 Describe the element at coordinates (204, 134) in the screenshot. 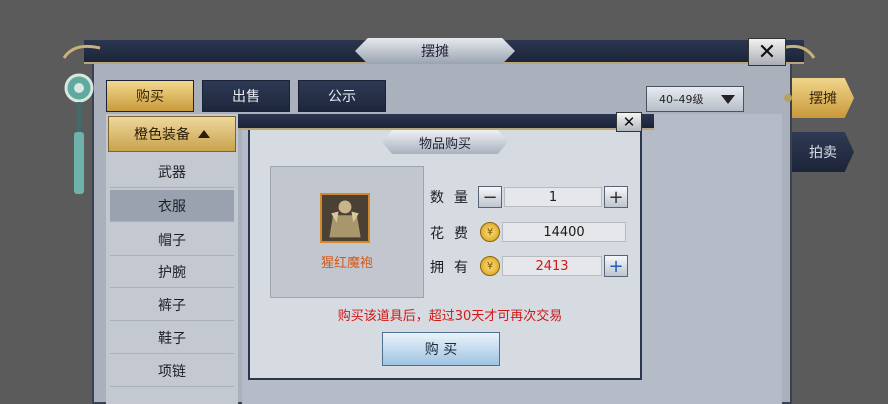

I see `collapse-arrow-icon` at that location.